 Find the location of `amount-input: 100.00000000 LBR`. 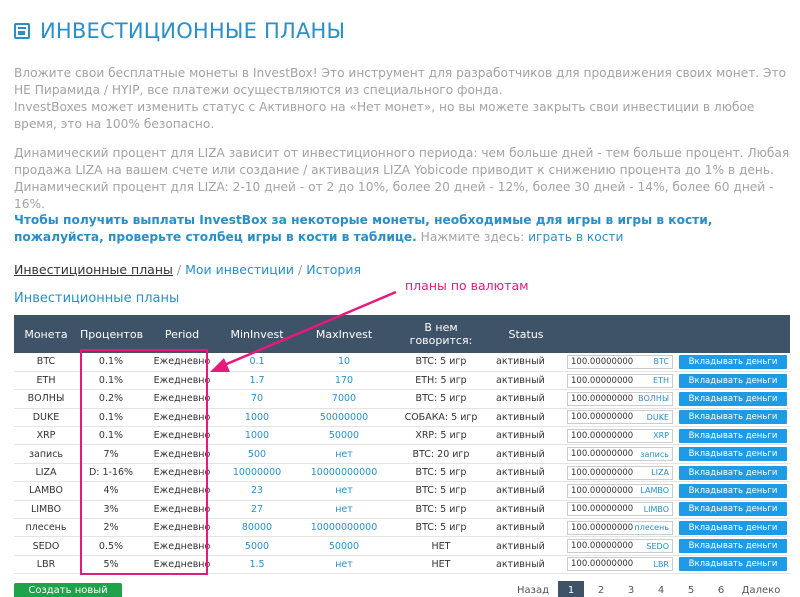

amount-input: 100.00000000 LBR is located at coordinates (620, 564).